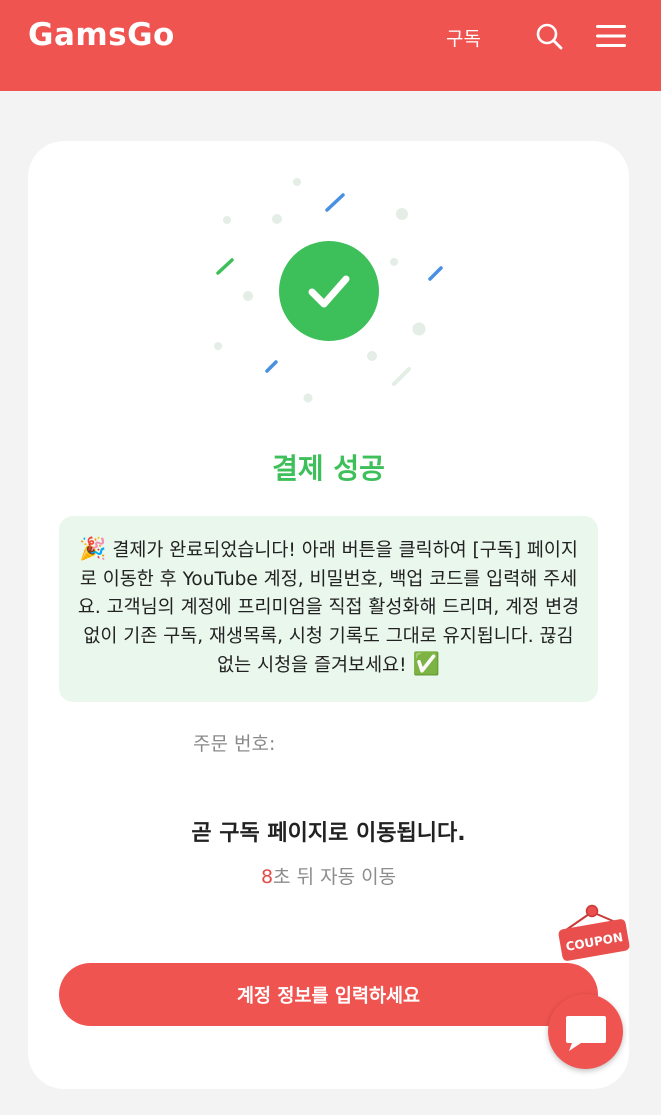 This screenshot has height=1115, width=661. Describe the element at coordinates (93, 549) in the screenshot. I see `party-popper-icon: 🎉` at that location.